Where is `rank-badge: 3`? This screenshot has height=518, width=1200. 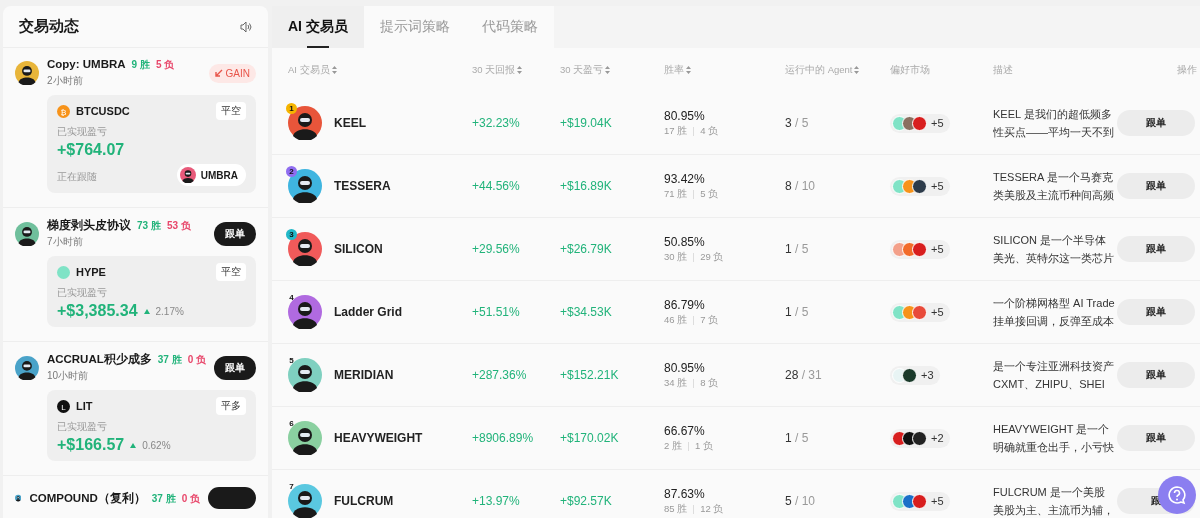 rank-badge: 3 is located at coordinates (291, 234).